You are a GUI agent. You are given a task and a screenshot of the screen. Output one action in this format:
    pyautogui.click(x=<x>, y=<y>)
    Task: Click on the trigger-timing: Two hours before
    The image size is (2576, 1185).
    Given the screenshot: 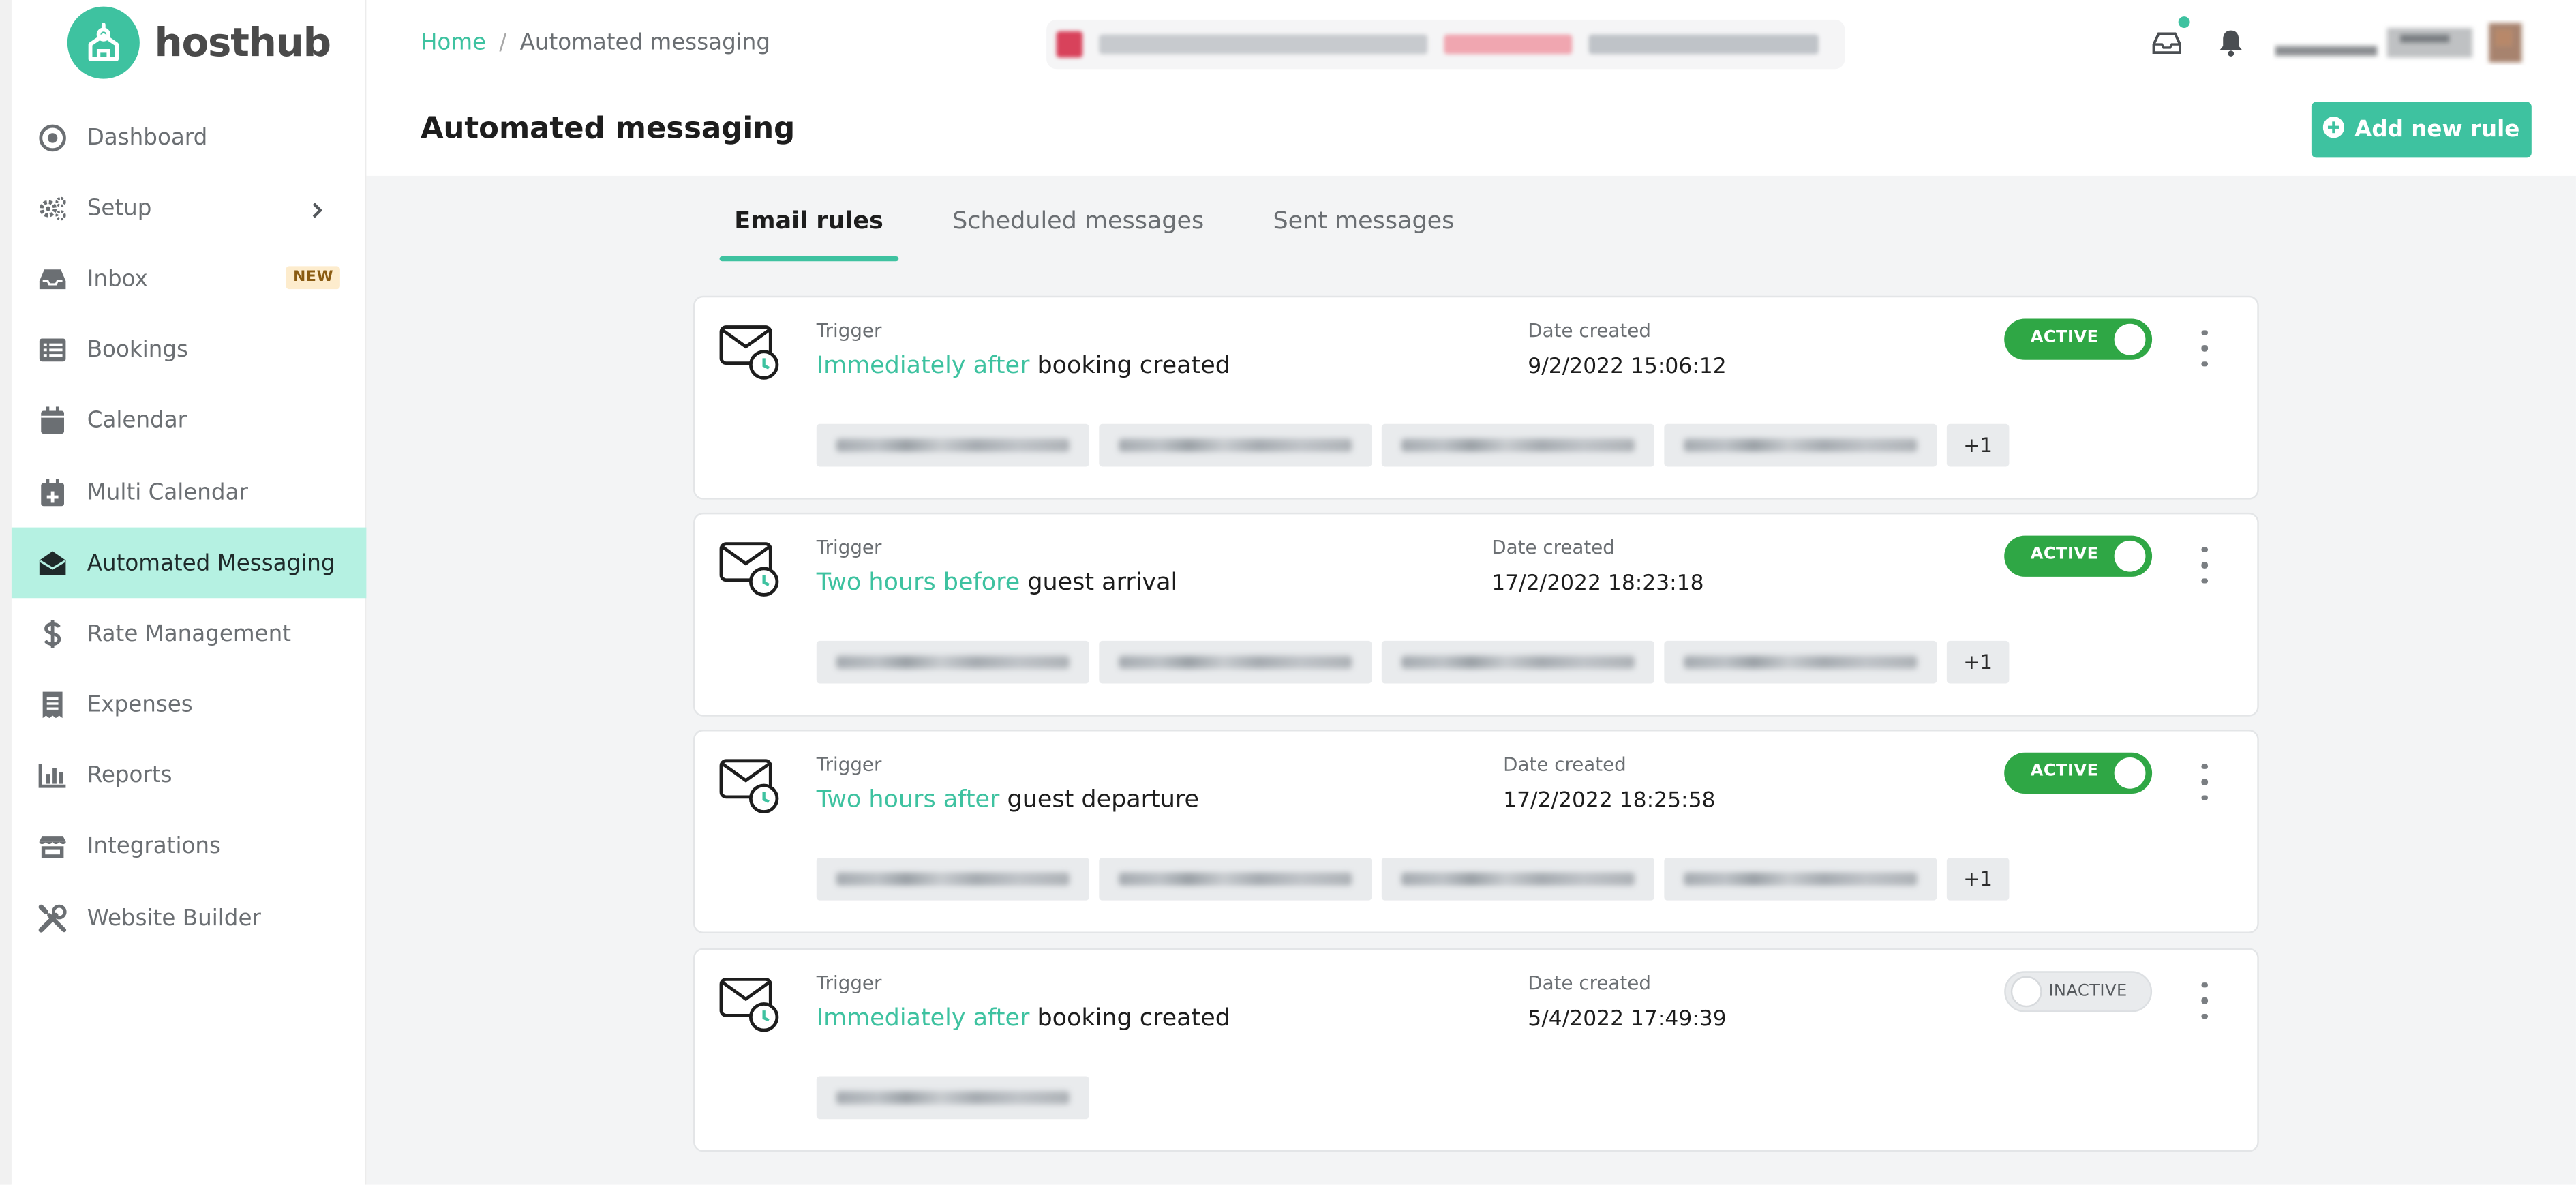 What is the action you would take?
    pyautogui.click(x=918, y=583)
    